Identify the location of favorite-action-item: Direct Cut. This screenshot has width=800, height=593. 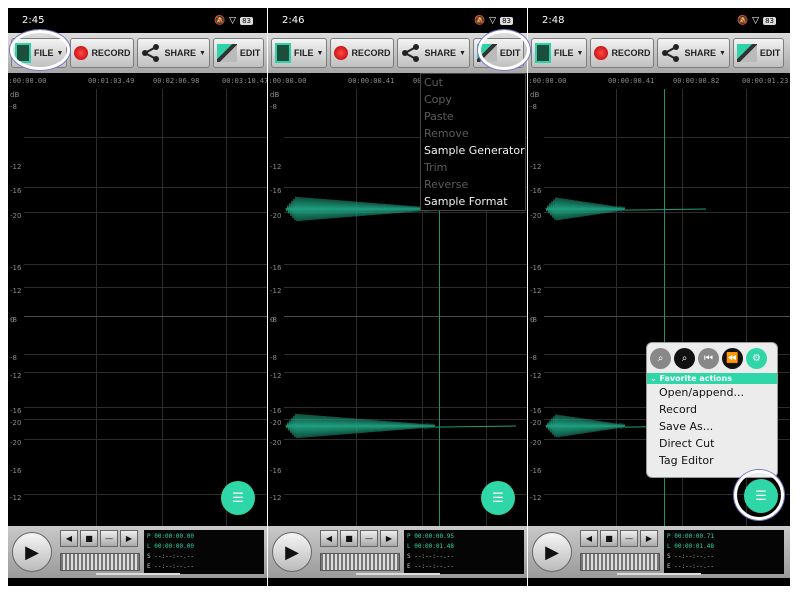
(712, 443).